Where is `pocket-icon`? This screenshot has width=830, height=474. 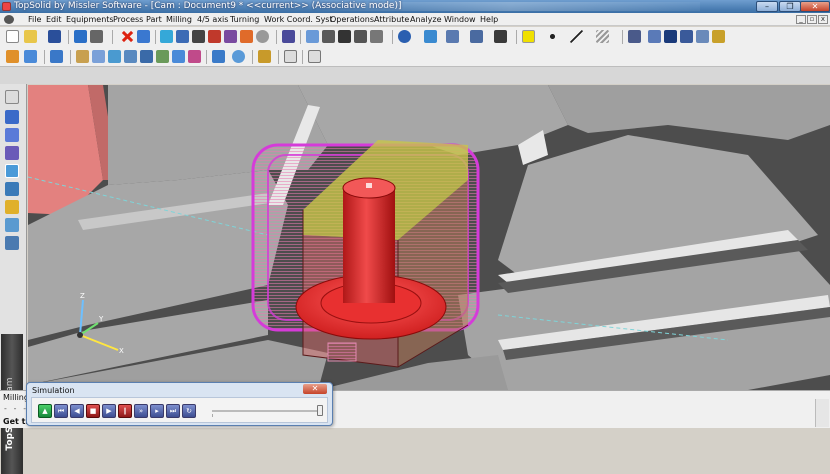
pocket-icon is located at coordinates (82, 56).